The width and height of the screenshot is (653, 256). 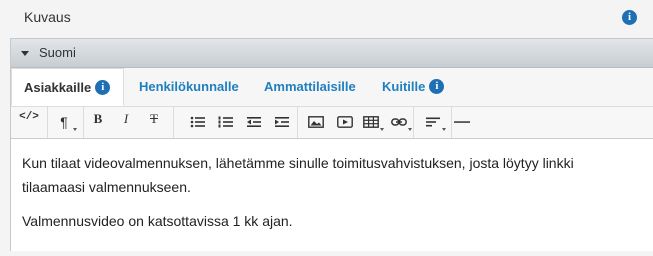 I want to click on italic-button: I, so click(x=126, y=122).